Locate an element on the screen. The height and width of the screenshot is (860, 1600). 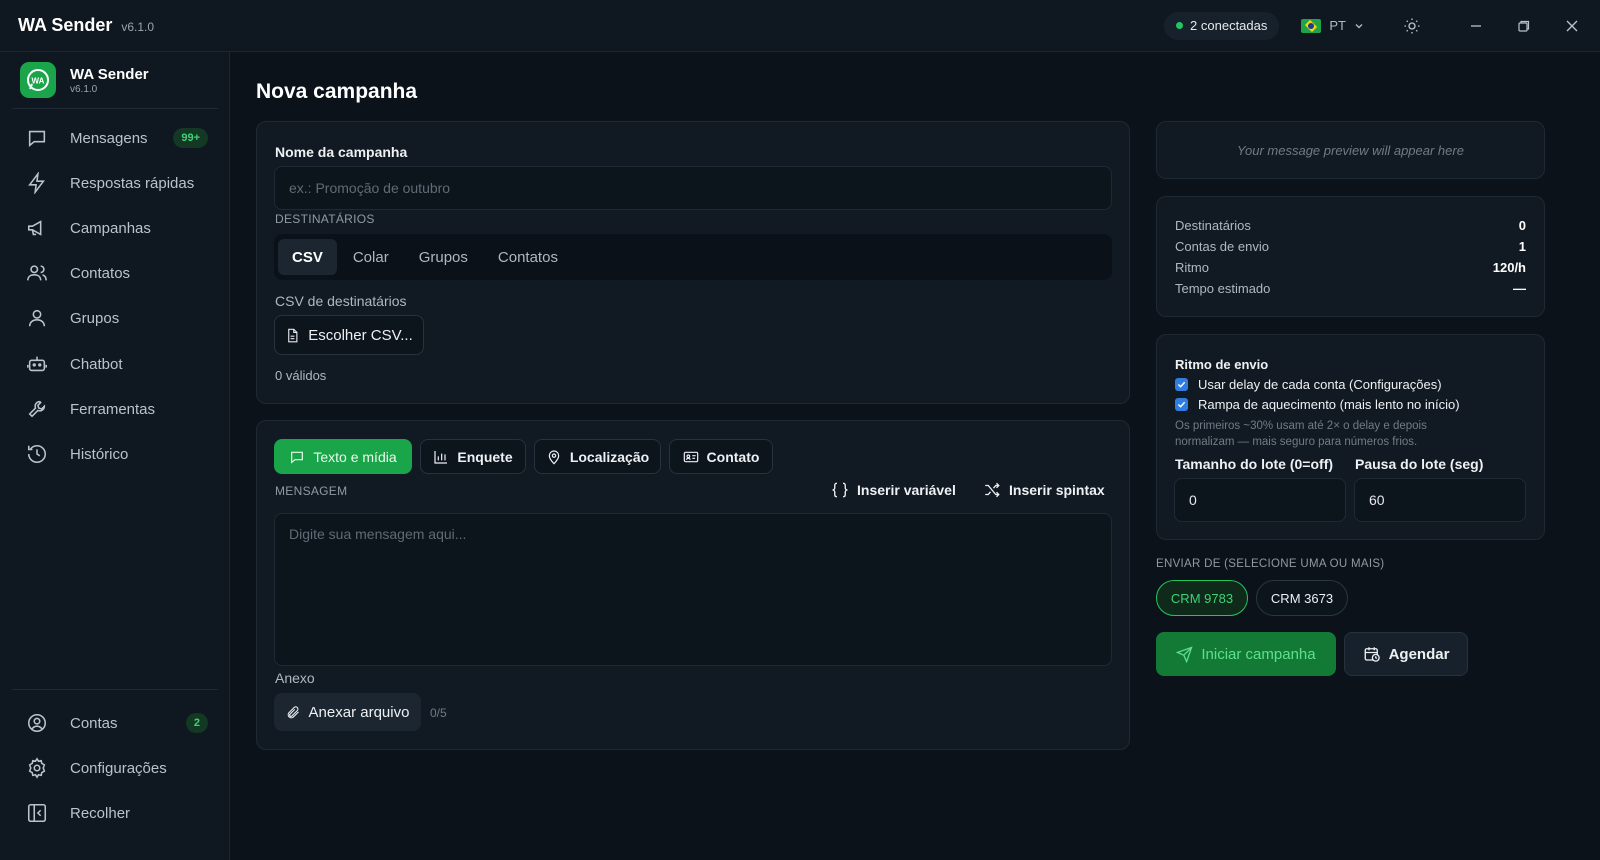
wrench-icon is located at coordinates (37, 409).